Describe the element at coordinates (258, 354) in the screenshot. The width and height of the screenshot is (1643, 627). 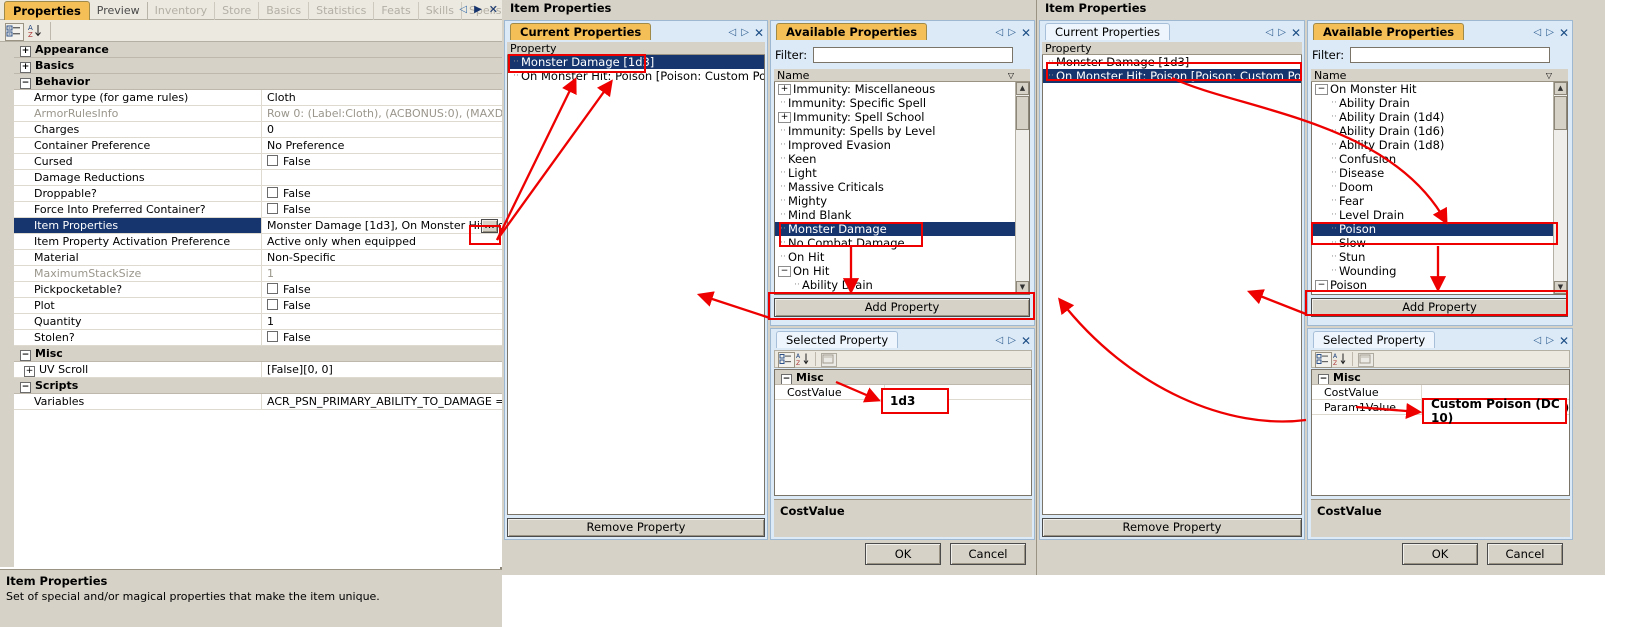
I see `property-group-misc: − Misc` at that location.